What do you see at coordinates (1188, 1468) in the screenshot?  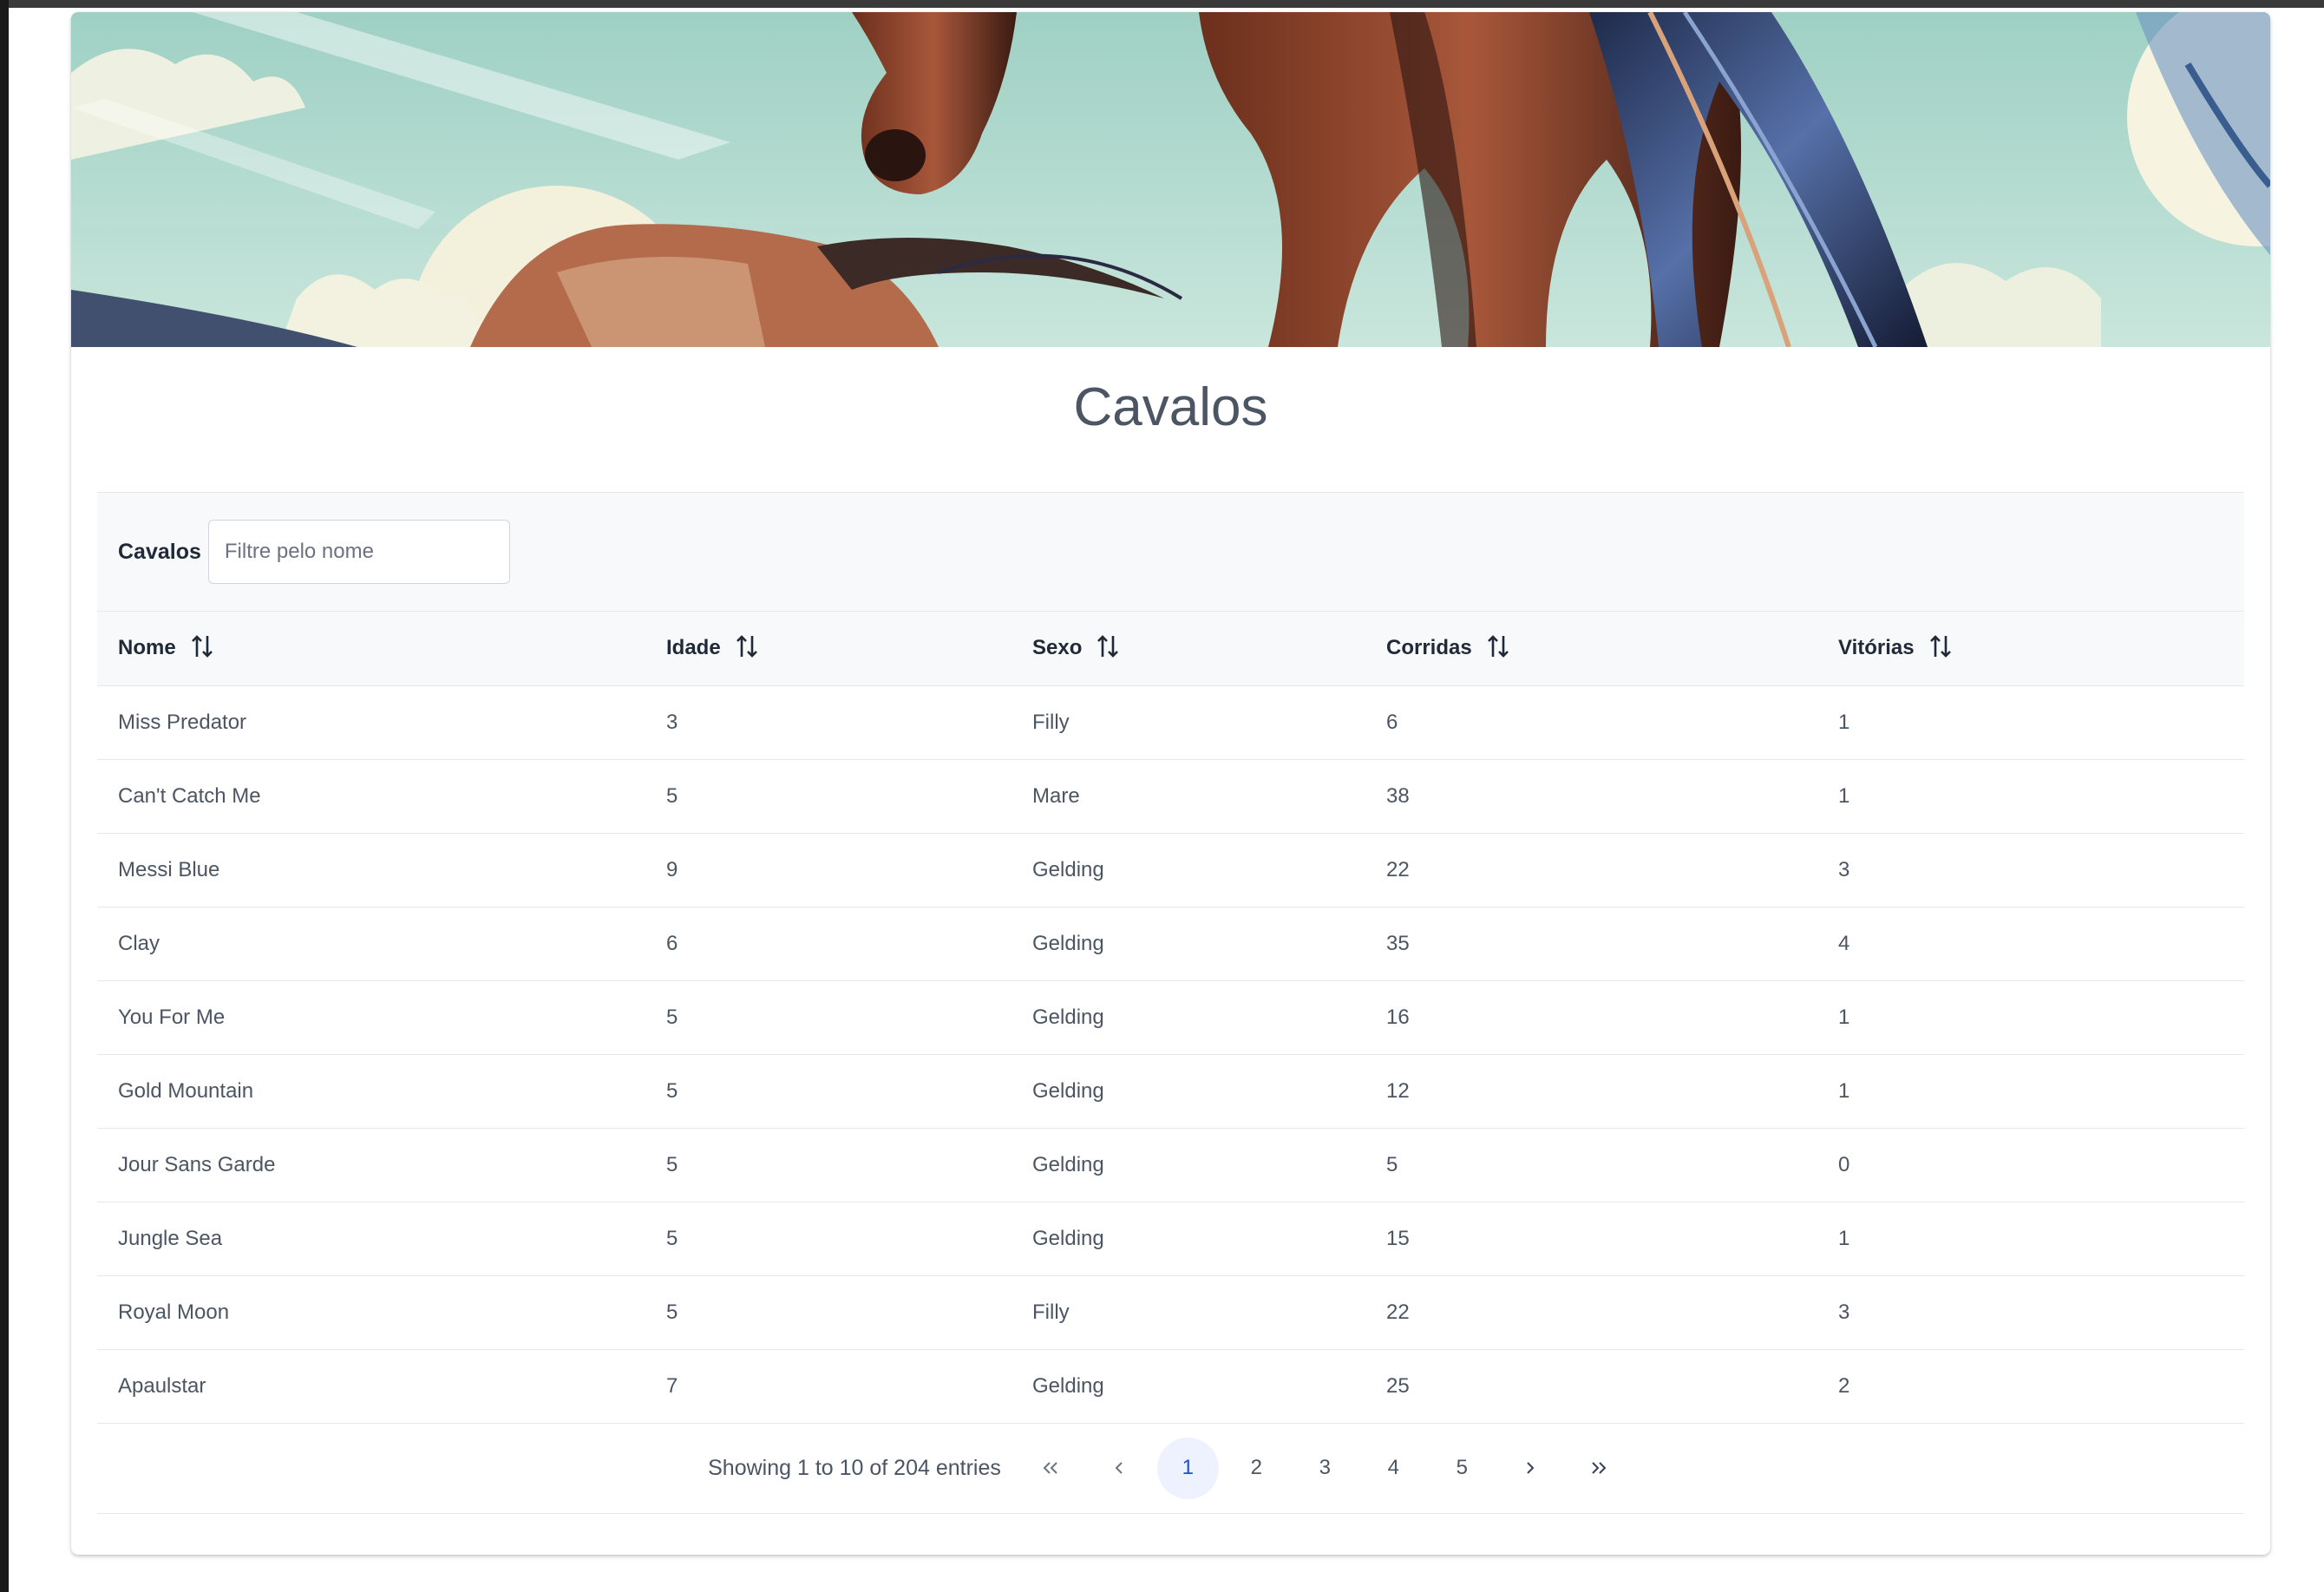 I see `page-button-1: 1` at bounding box center [1188, 1468].